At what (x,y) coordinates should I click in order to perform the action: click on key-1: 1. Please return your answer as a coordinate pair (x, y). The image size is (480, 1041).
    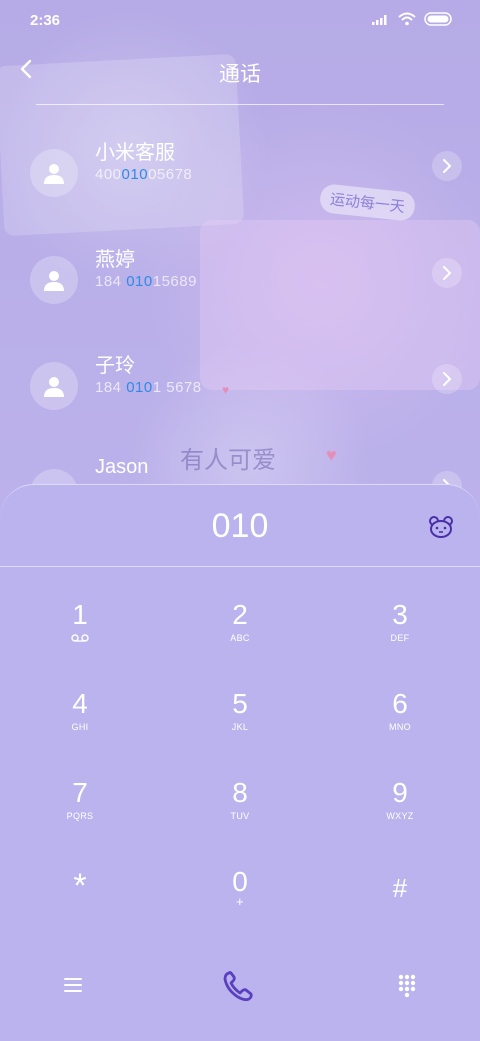
    Looking at the image, I should click on (80, 634).